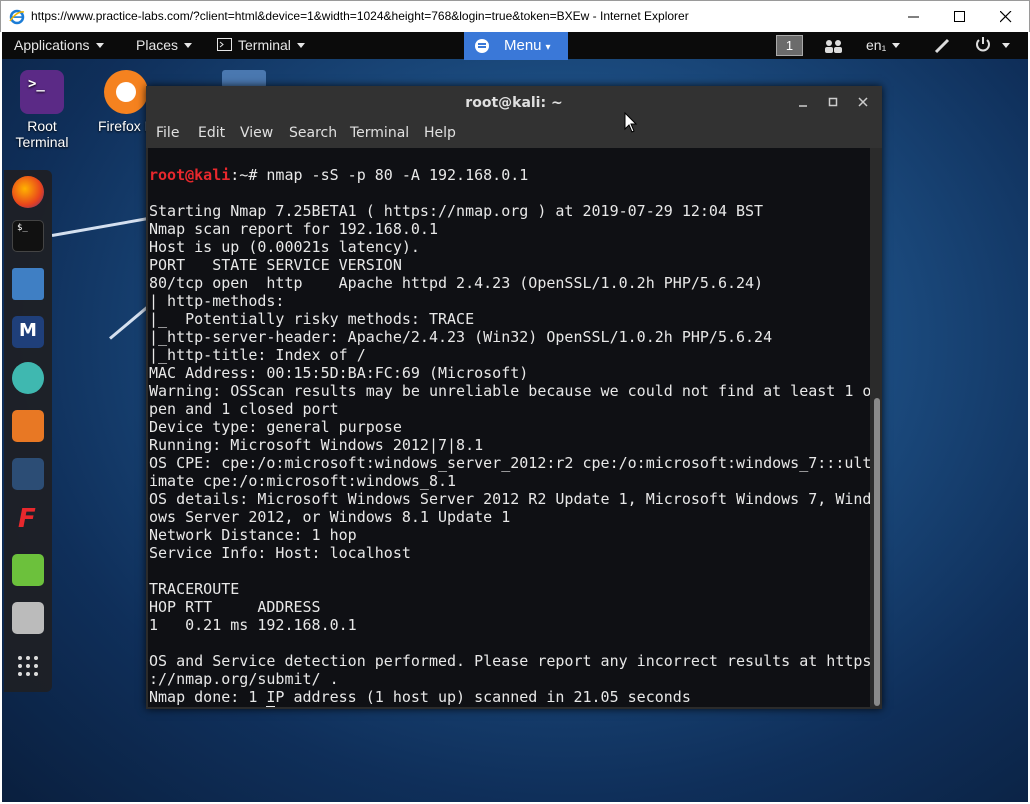 This screenshot has width=1030, height=804. I want to click on output-line: pen and 1 closed port, so click(244, 409).